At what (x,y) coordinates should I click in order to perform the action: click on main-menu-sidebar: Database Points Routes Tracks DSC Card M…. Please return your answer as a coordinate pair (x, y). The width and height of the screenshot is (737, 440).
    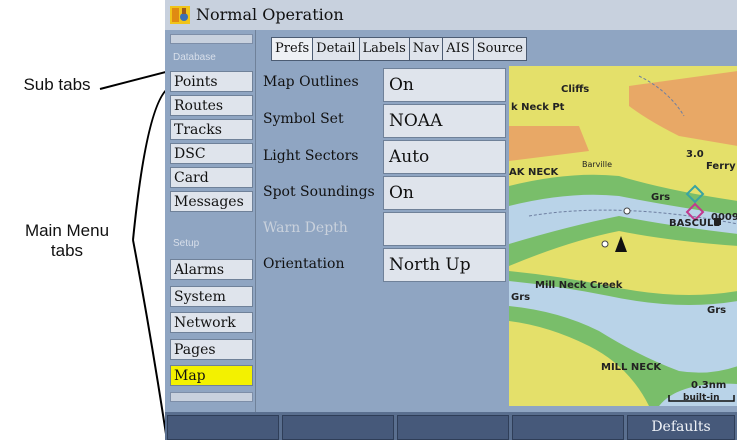
    Looking at the image, I should click on (210, 221).